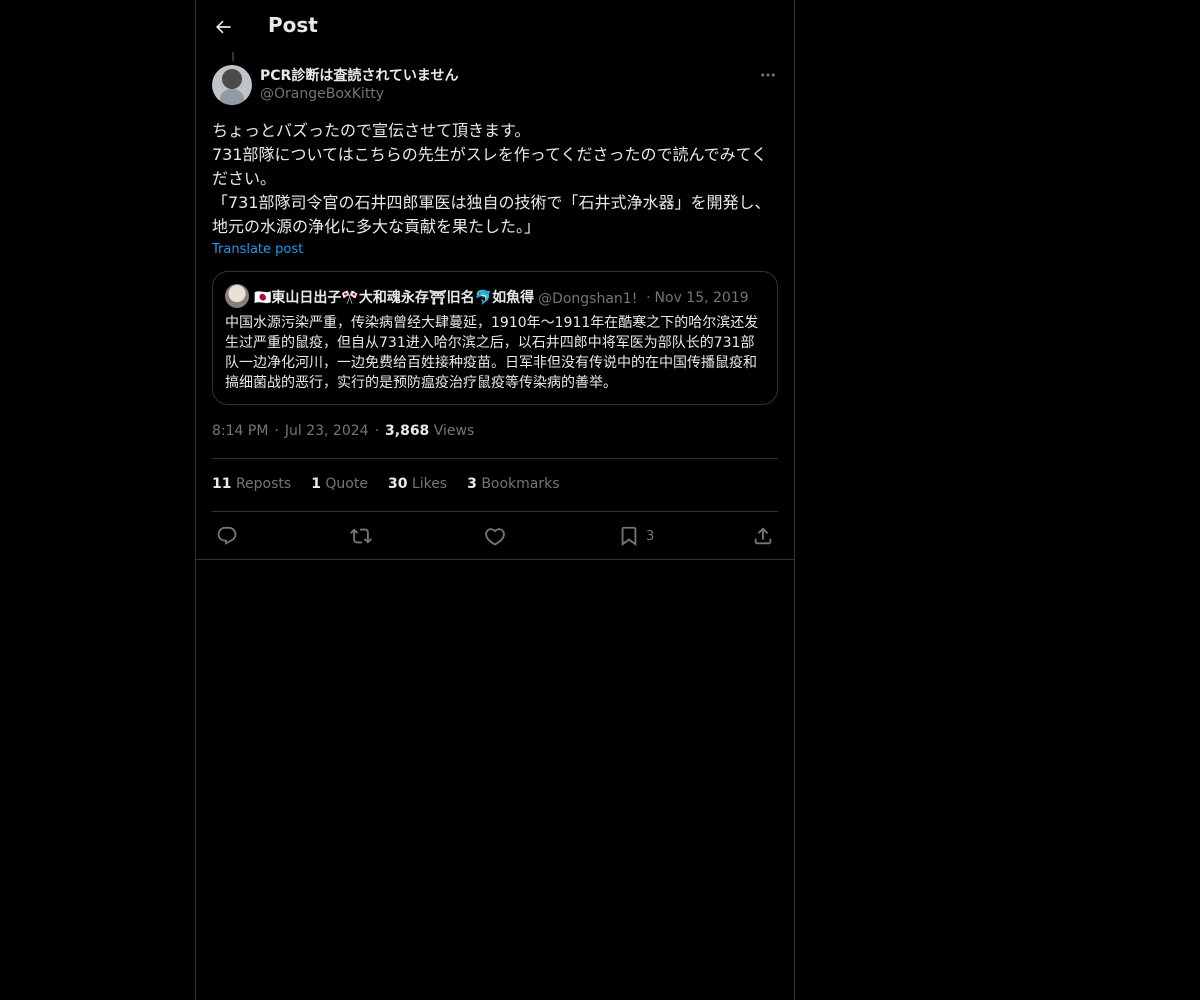 The height and width of the screenshot is (1000, 1200). I want to click on repost-icon, so click(361, 536).